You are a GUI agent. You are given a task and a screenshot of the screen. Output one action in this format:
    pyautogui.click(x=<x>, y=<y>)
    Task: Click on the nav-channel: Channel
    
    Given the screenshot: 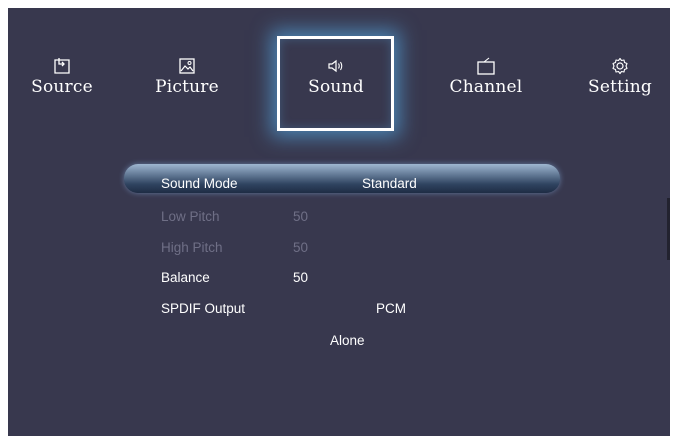 What is the action you would take?
    pyautogui.click(x=486, y=93)
    